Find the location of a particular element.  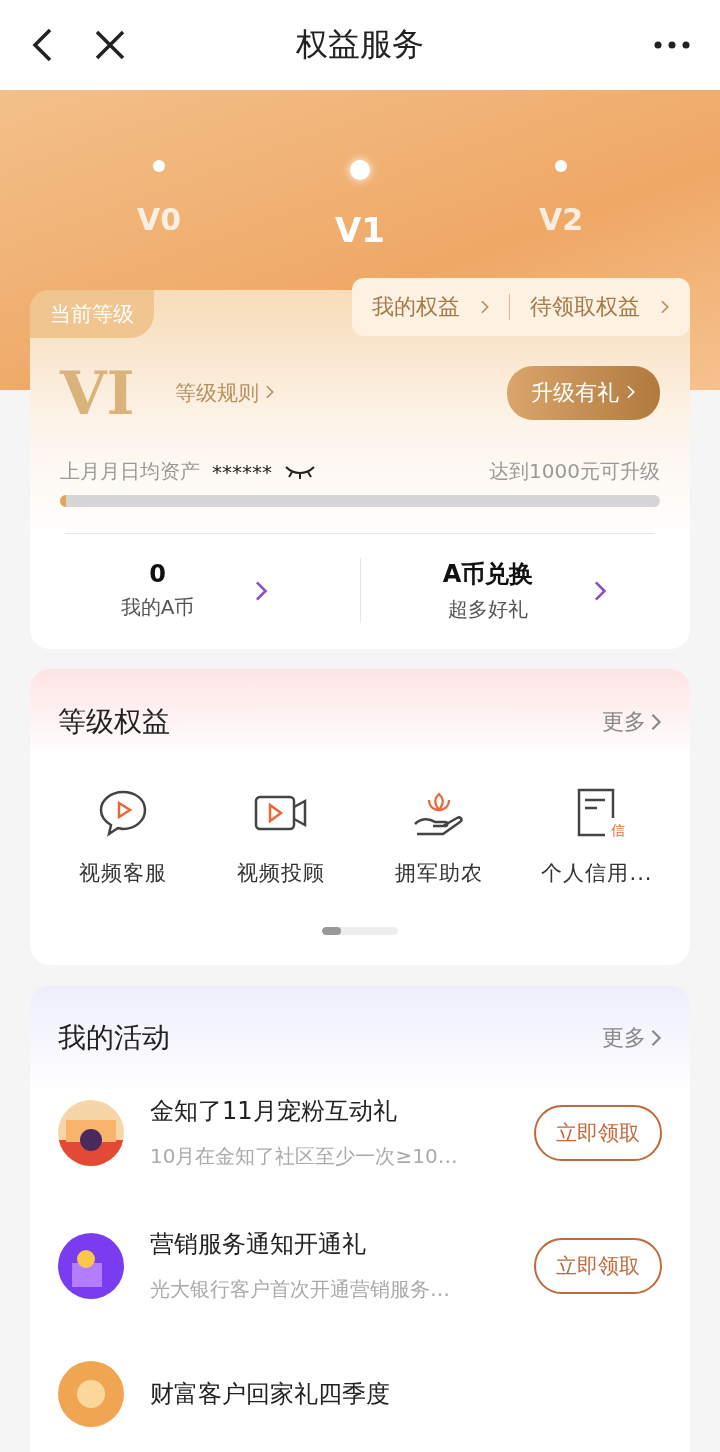

asset-value: ****** is located at coordinates (242, 471).